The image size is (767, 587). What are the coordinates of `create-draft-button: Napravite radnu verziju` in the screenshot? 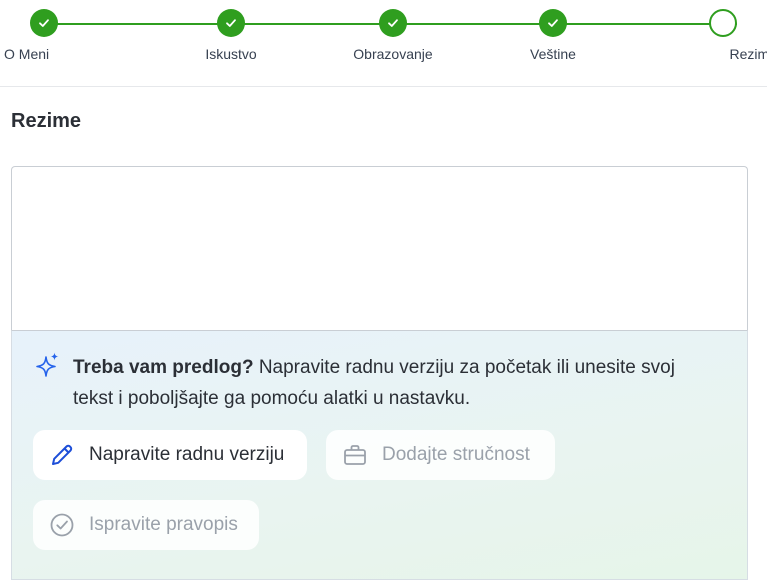 It's located at (170, 455).